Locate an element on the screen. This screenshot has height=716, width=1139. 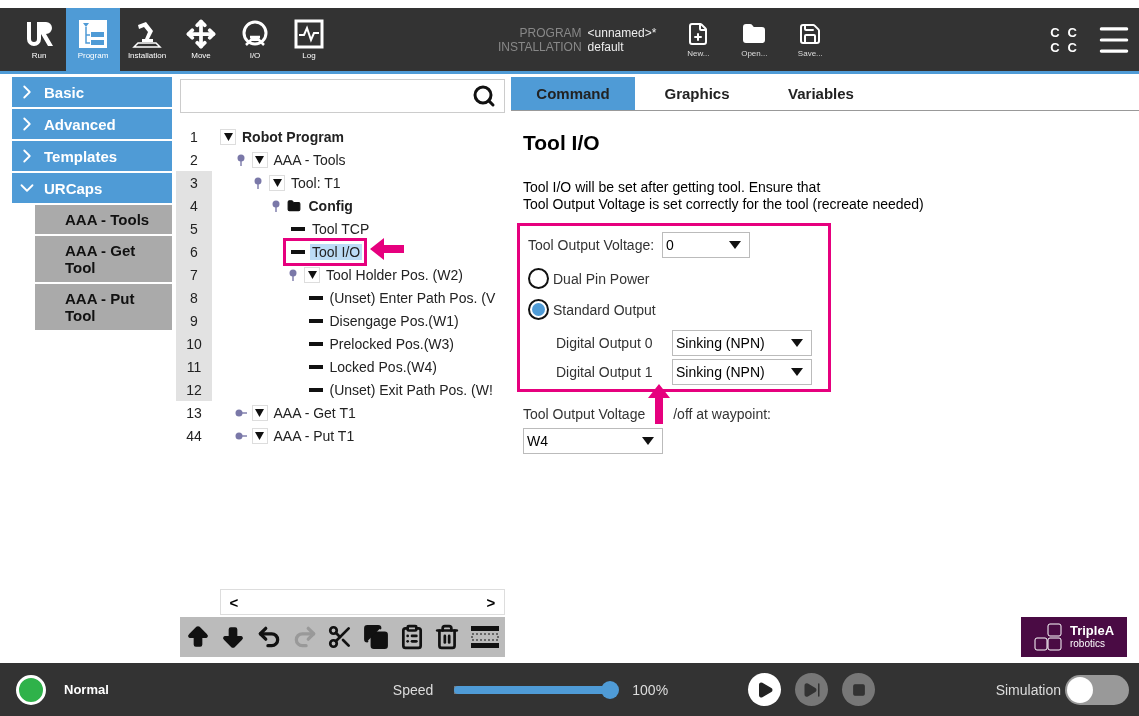
line-number: 6 is located at coordinates (194, 251).